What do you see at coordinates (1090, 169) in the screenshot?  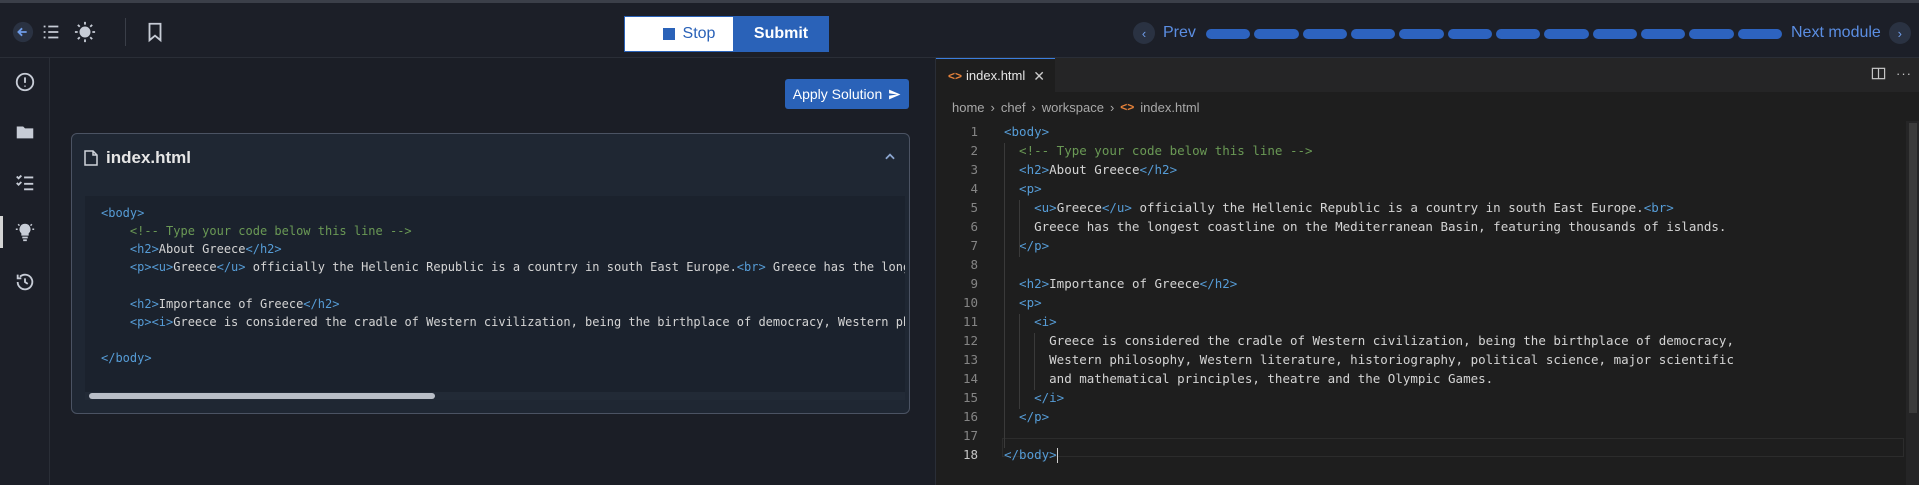 I see `code-line: <h2>About Greece</h2>` at bounding box center [1090, 169].